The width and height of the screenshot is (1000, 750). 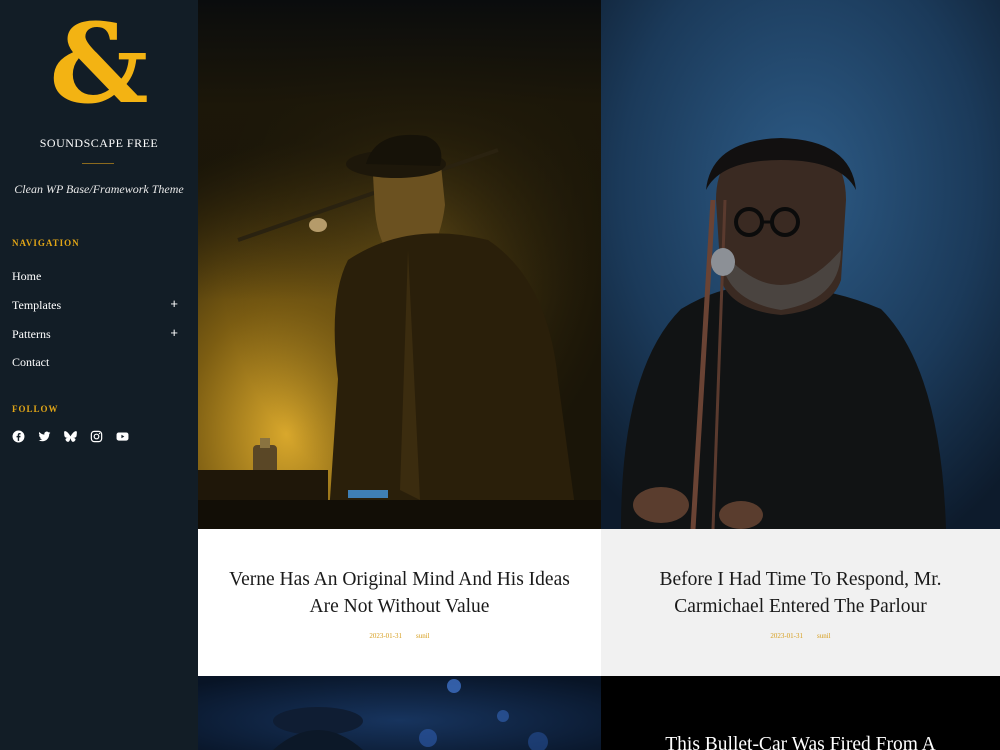 I want to click on facebook-icon, so click(x=18, y=436).